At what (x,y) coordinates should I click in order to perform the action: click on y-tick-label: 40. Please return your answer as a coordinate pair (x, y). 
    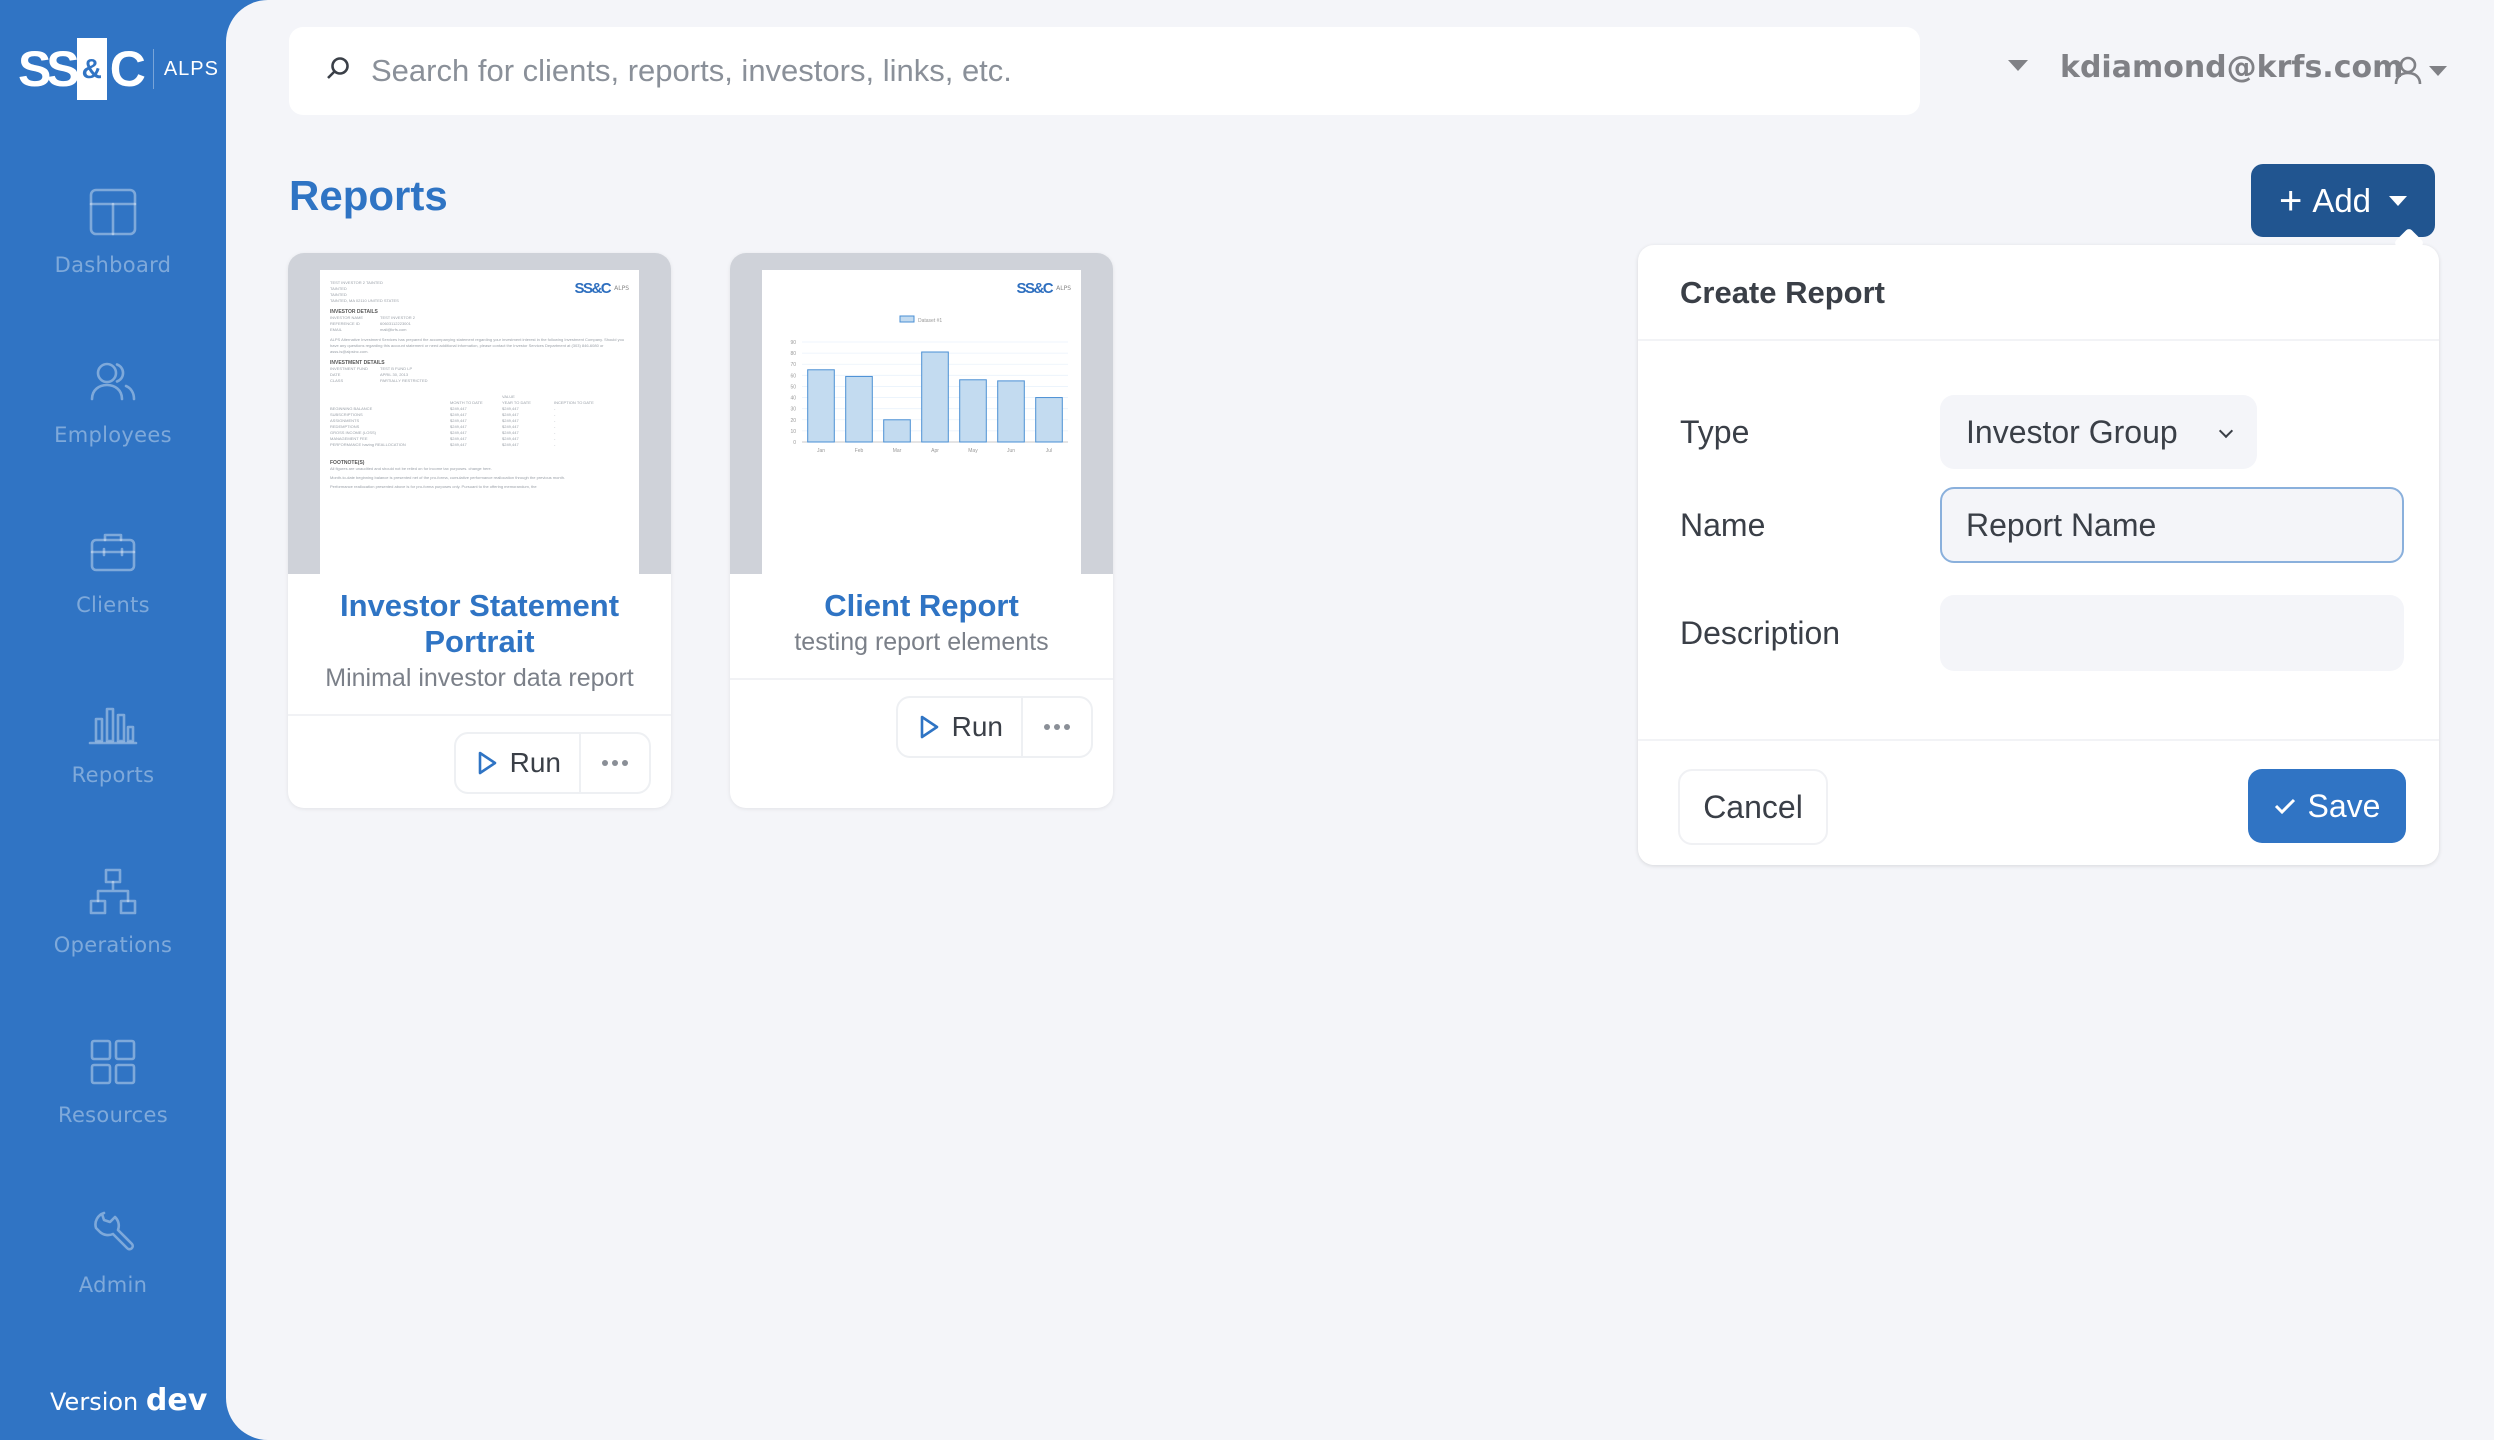
    Looking at the image, I should click on (793, 399).